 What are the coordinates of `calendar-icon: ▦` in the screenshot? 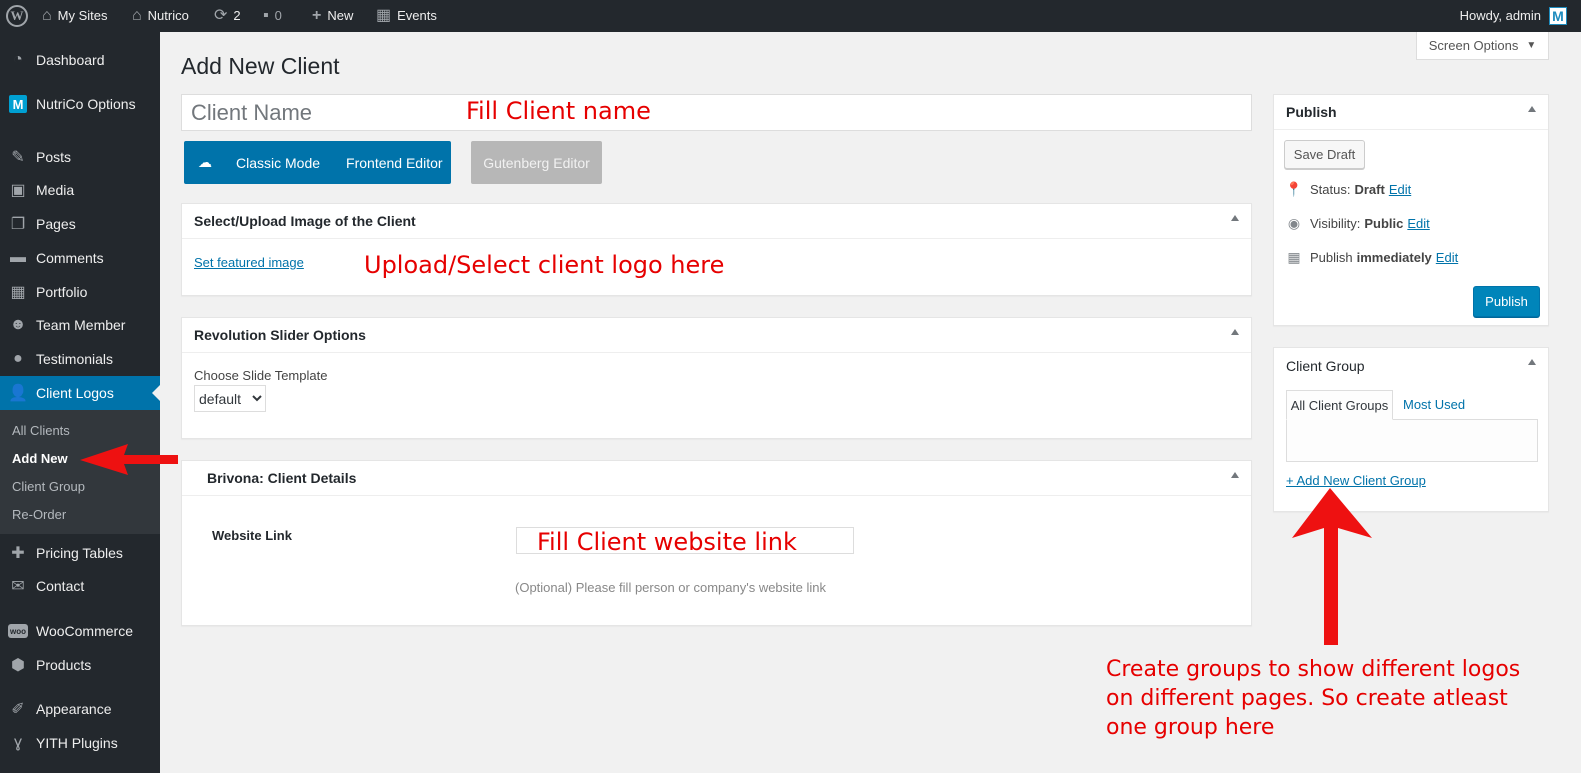 It's located at (1294, 257).